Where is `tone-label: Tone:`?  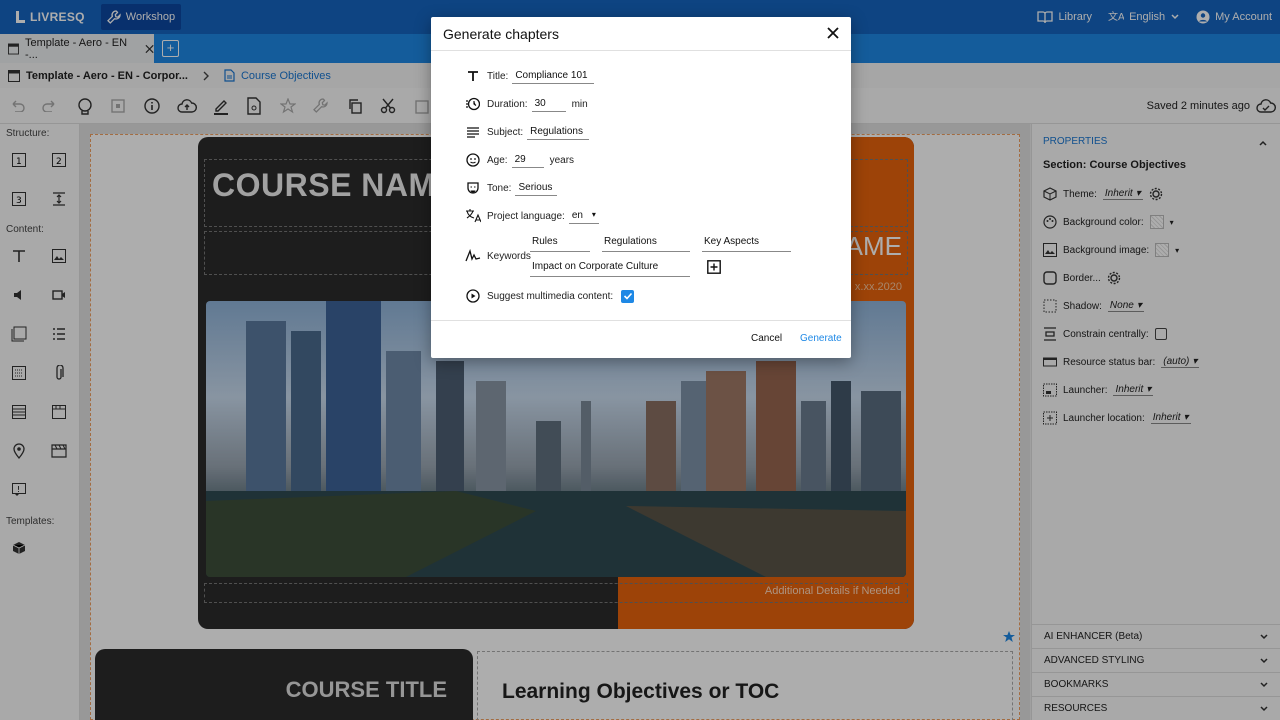 tone-label: Tone: is located at coordinates (499, 188).